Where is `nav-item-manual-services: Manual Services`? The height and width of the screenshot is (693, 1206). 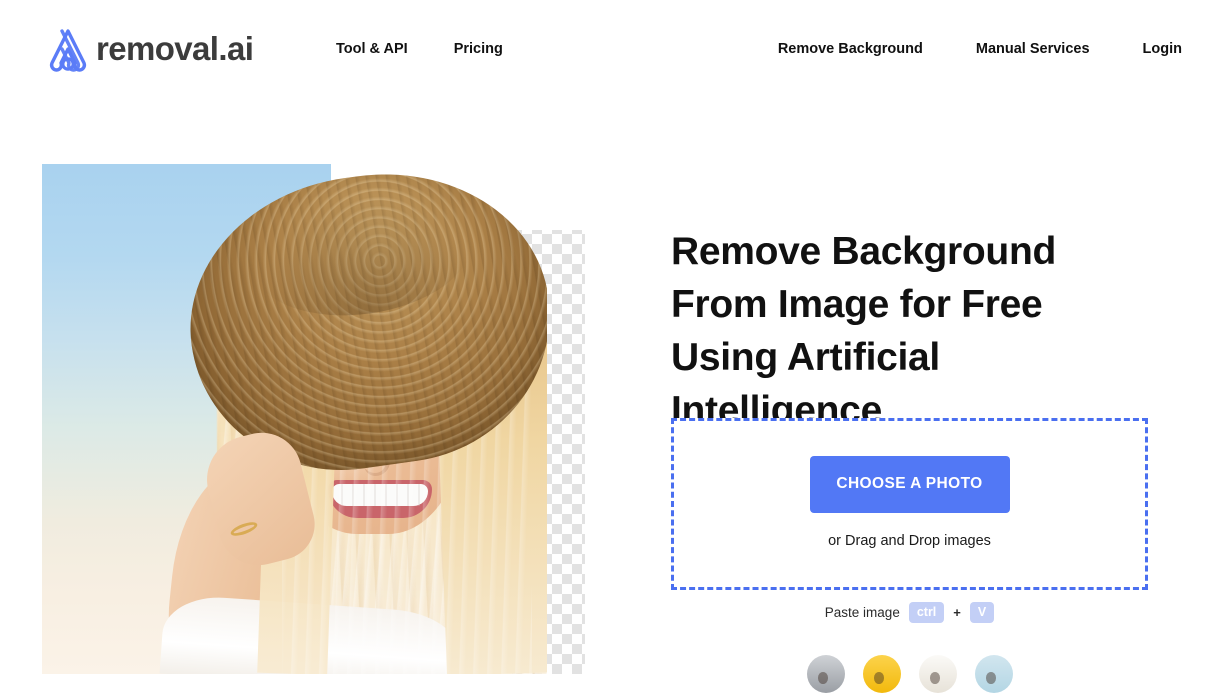 nav-item-manual-services: Manual Services is located at coordinates (1033, 49).